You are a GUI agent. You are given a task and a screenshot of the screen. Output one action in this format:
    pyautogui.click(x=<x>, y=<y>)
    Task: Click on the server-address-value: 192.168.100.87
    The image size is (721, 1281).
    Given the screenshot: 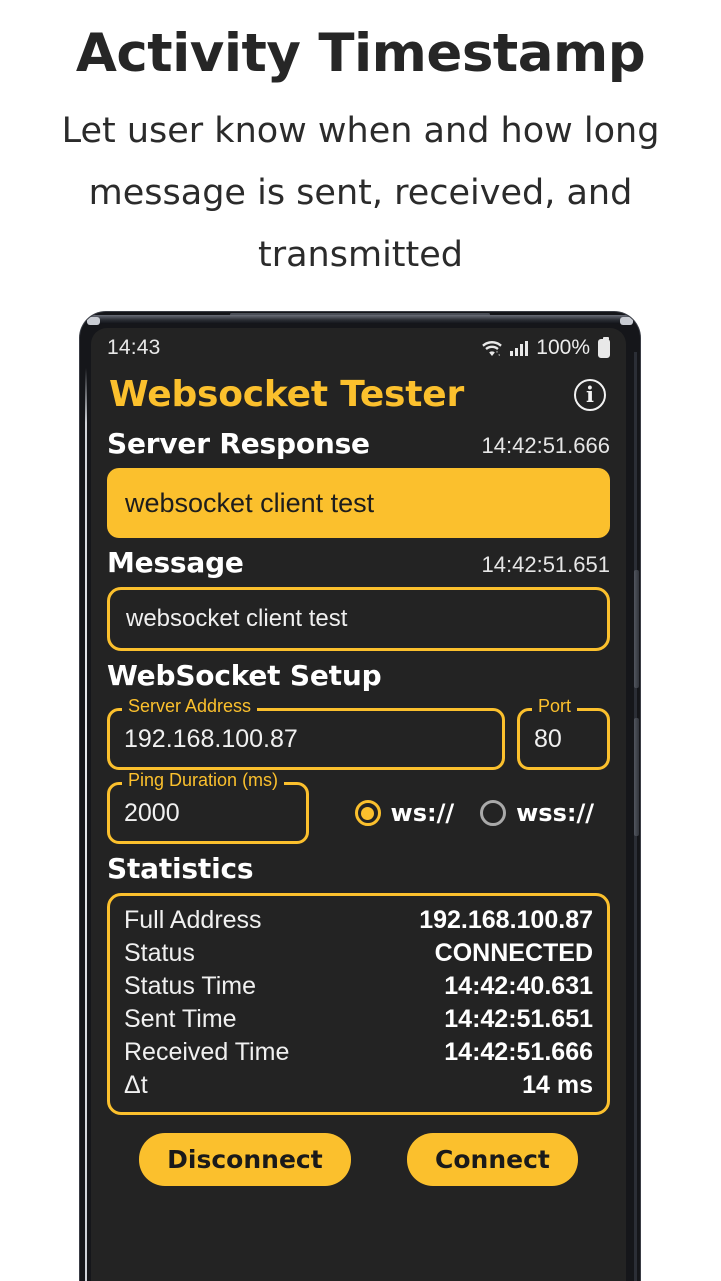 What is the action you would take?
    pyautogui.click(x=211, y=738)
    